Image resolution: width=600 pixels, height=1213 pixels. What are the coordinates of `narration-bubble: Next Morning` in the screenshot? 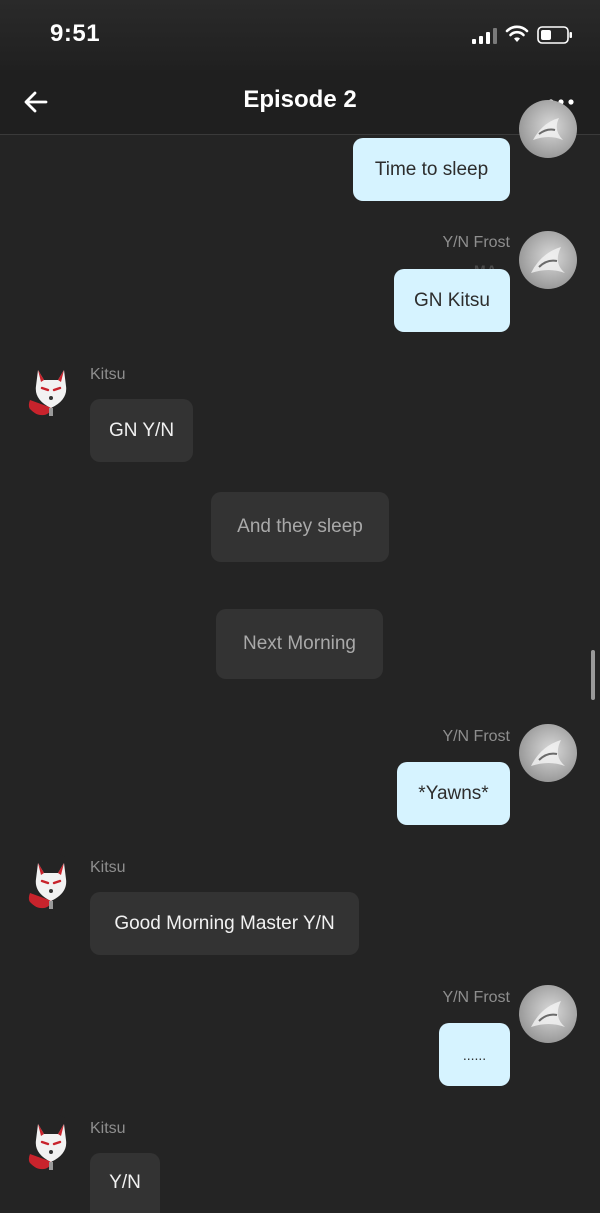 It's located at (299, 644).